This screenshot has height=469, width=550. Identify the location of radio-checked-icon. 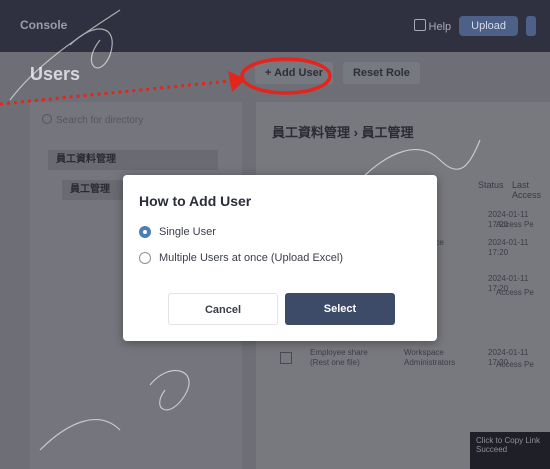
(145, 232).